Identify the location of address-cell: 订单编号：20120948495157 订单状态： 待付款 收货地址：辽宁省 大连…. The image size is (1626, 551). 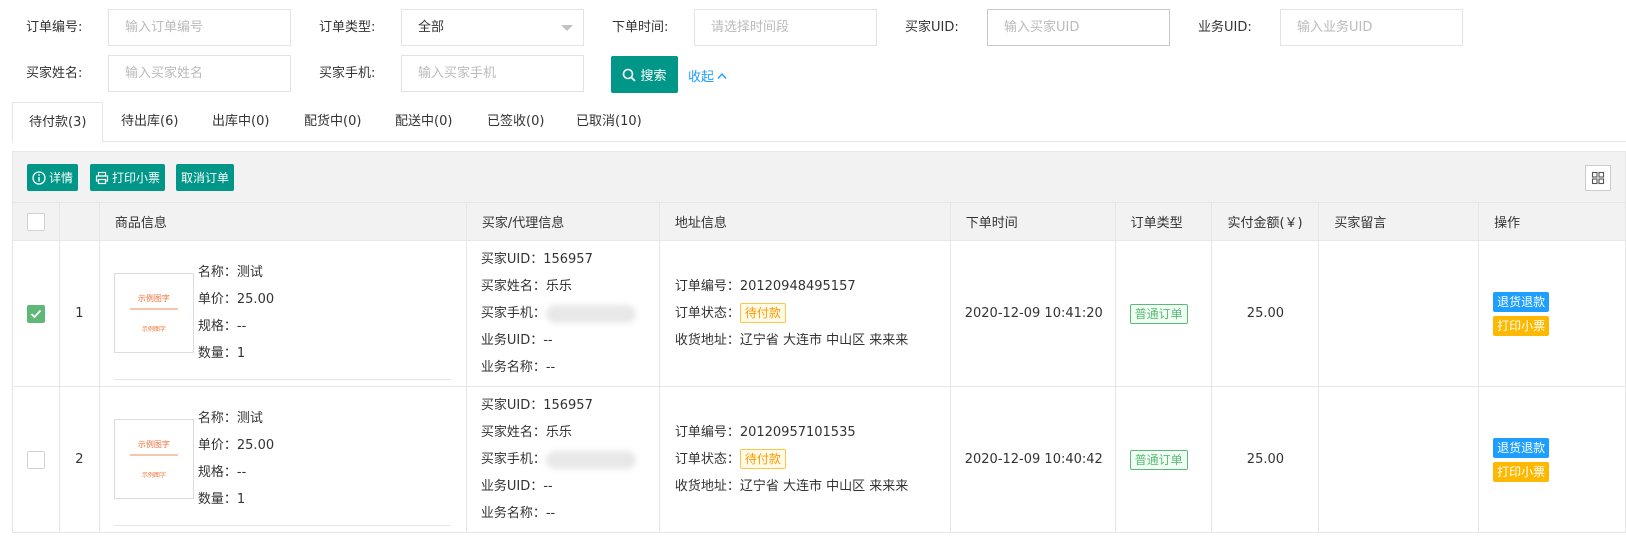
(804, 313).